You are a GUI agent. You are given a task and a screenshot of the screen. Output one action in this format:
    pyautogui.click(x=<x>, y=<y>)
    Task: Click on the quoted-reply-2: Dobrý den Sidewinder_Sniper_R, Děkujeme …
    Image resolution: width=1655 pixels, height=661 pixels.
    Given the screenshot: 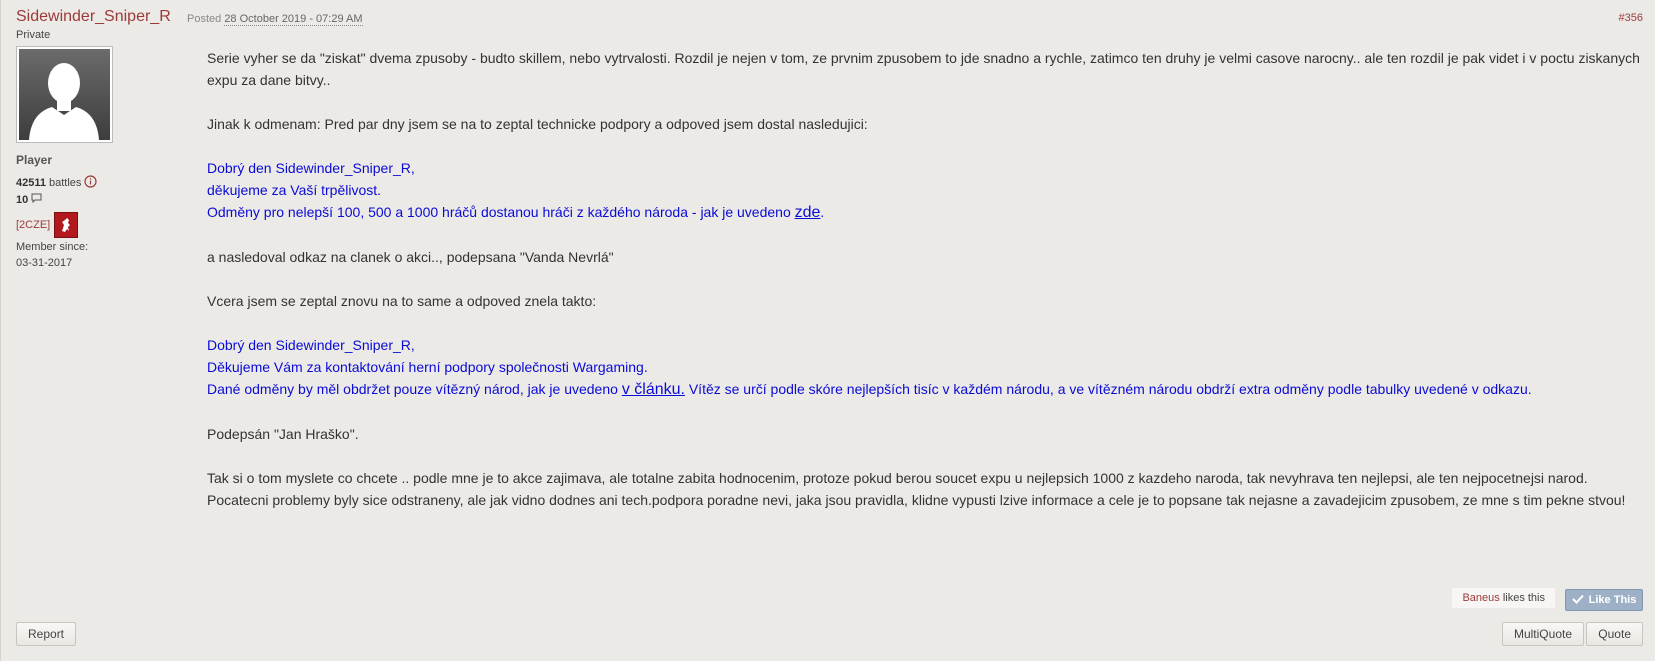 What is the action you would take?
    pyautogui.click(x=927, y=367)
    